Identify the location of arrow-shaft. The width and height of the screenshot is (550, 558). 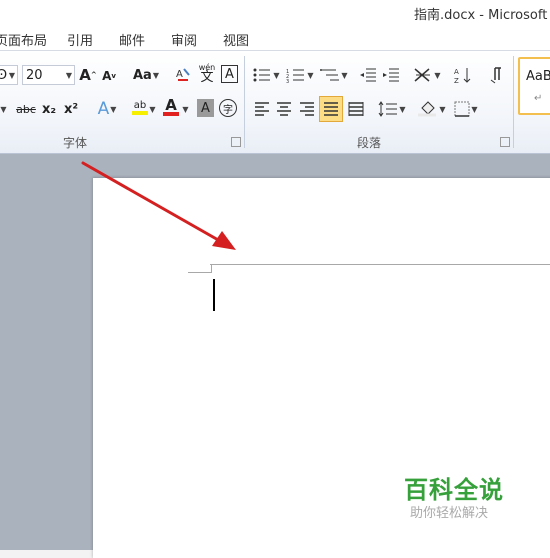
(151, 202).